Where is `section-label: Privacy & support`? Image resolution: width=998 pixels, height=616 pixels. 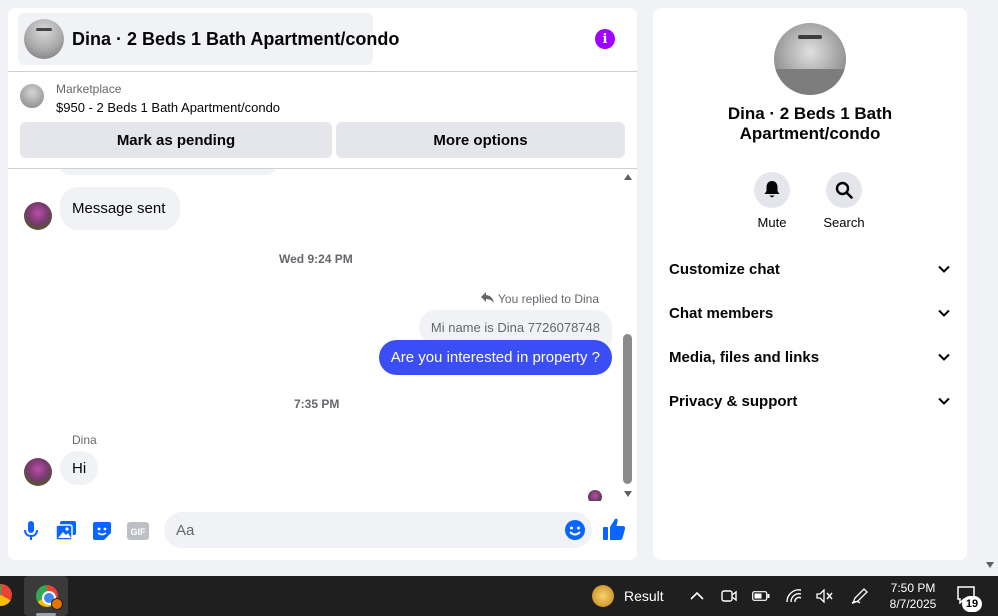 section-label: Privacy & support is located at coordinates (733, 401).